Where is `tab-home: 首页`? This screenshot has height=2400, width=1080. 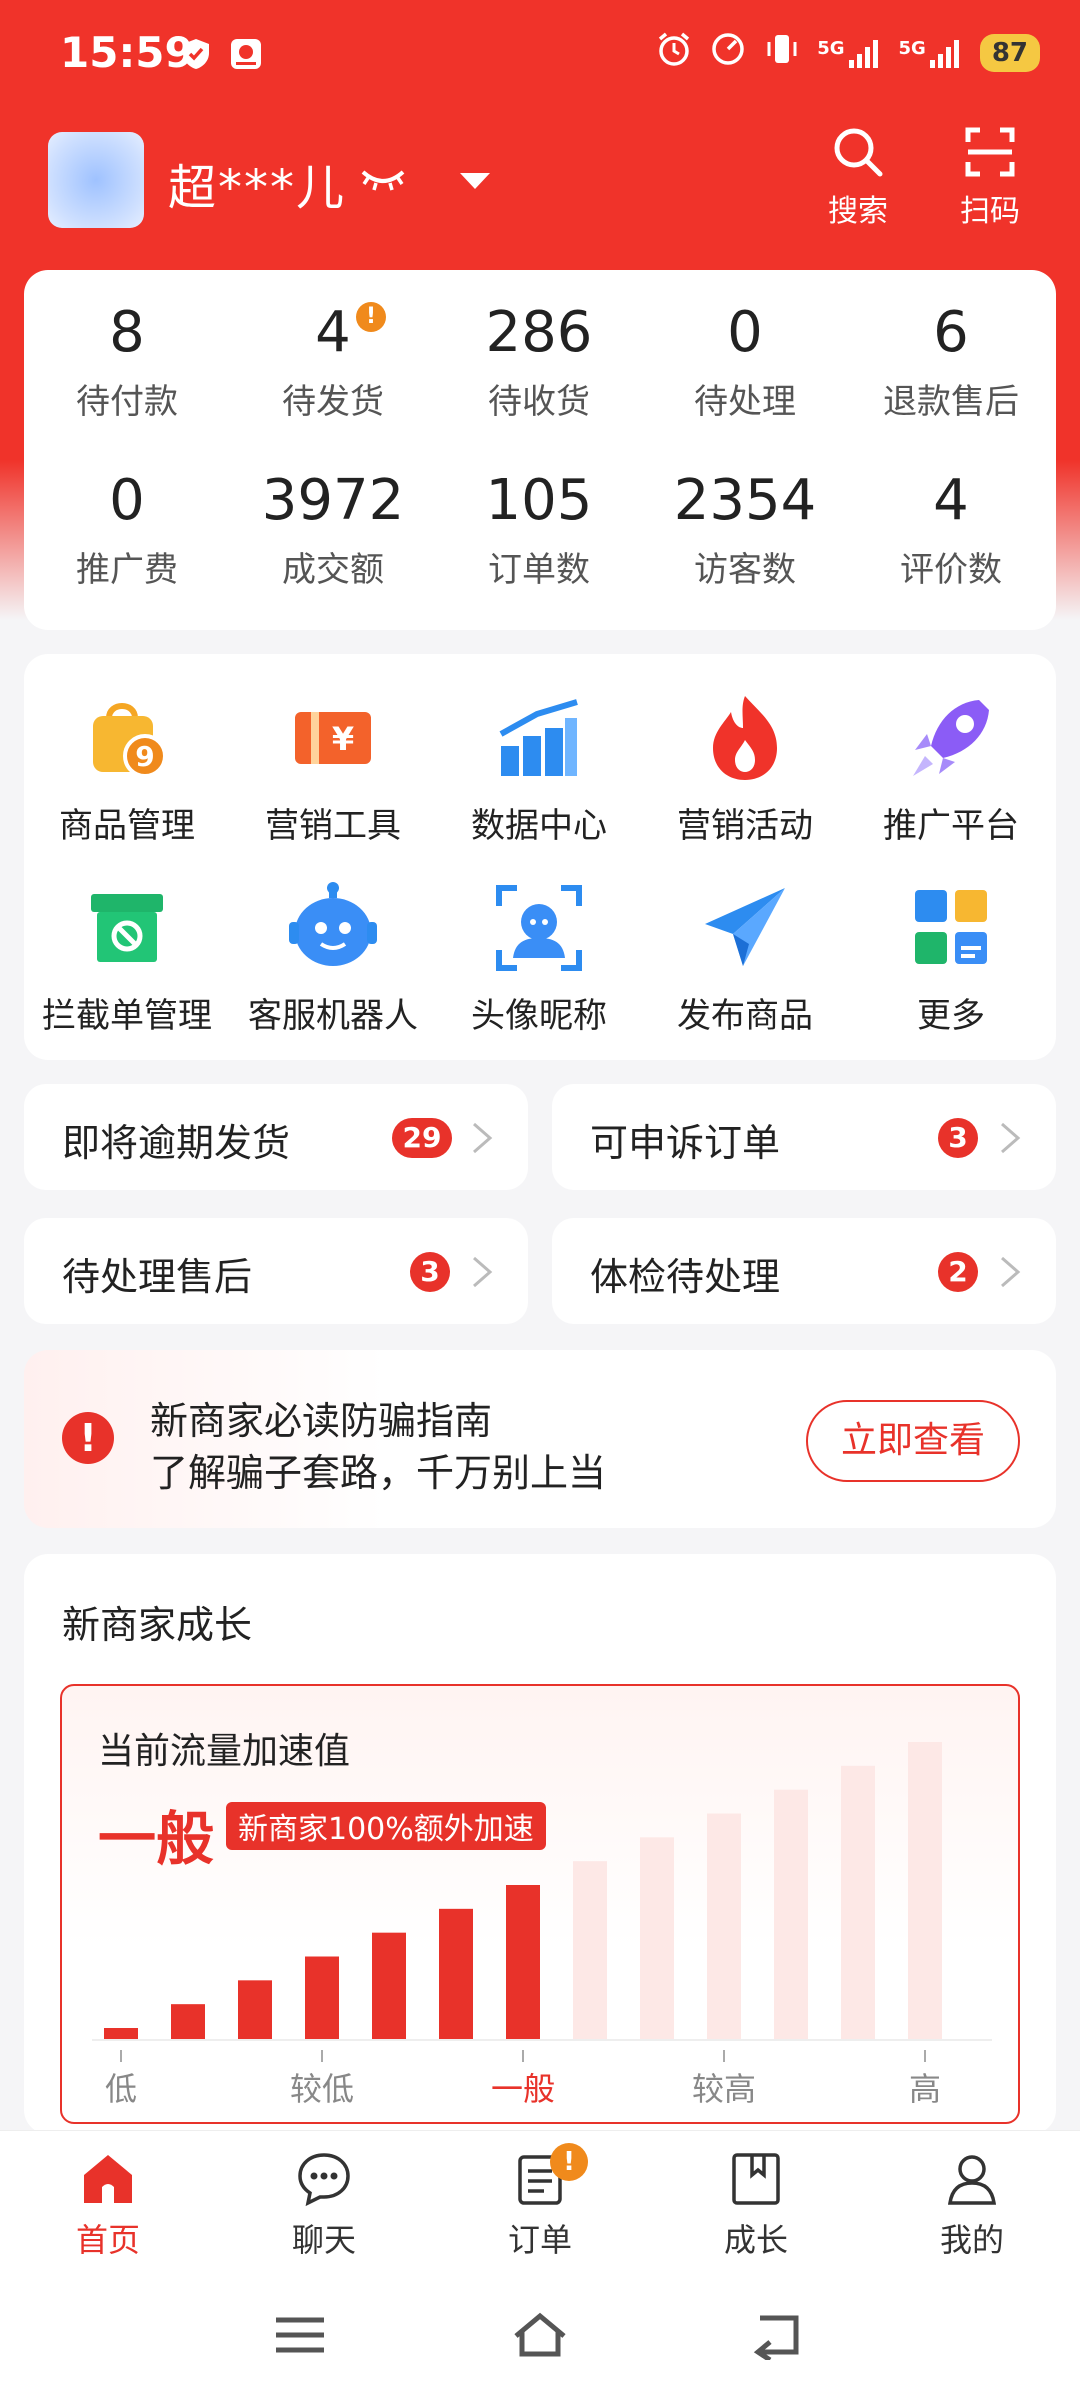 tab-home: 首页 is located at coordinates (108, 2205).